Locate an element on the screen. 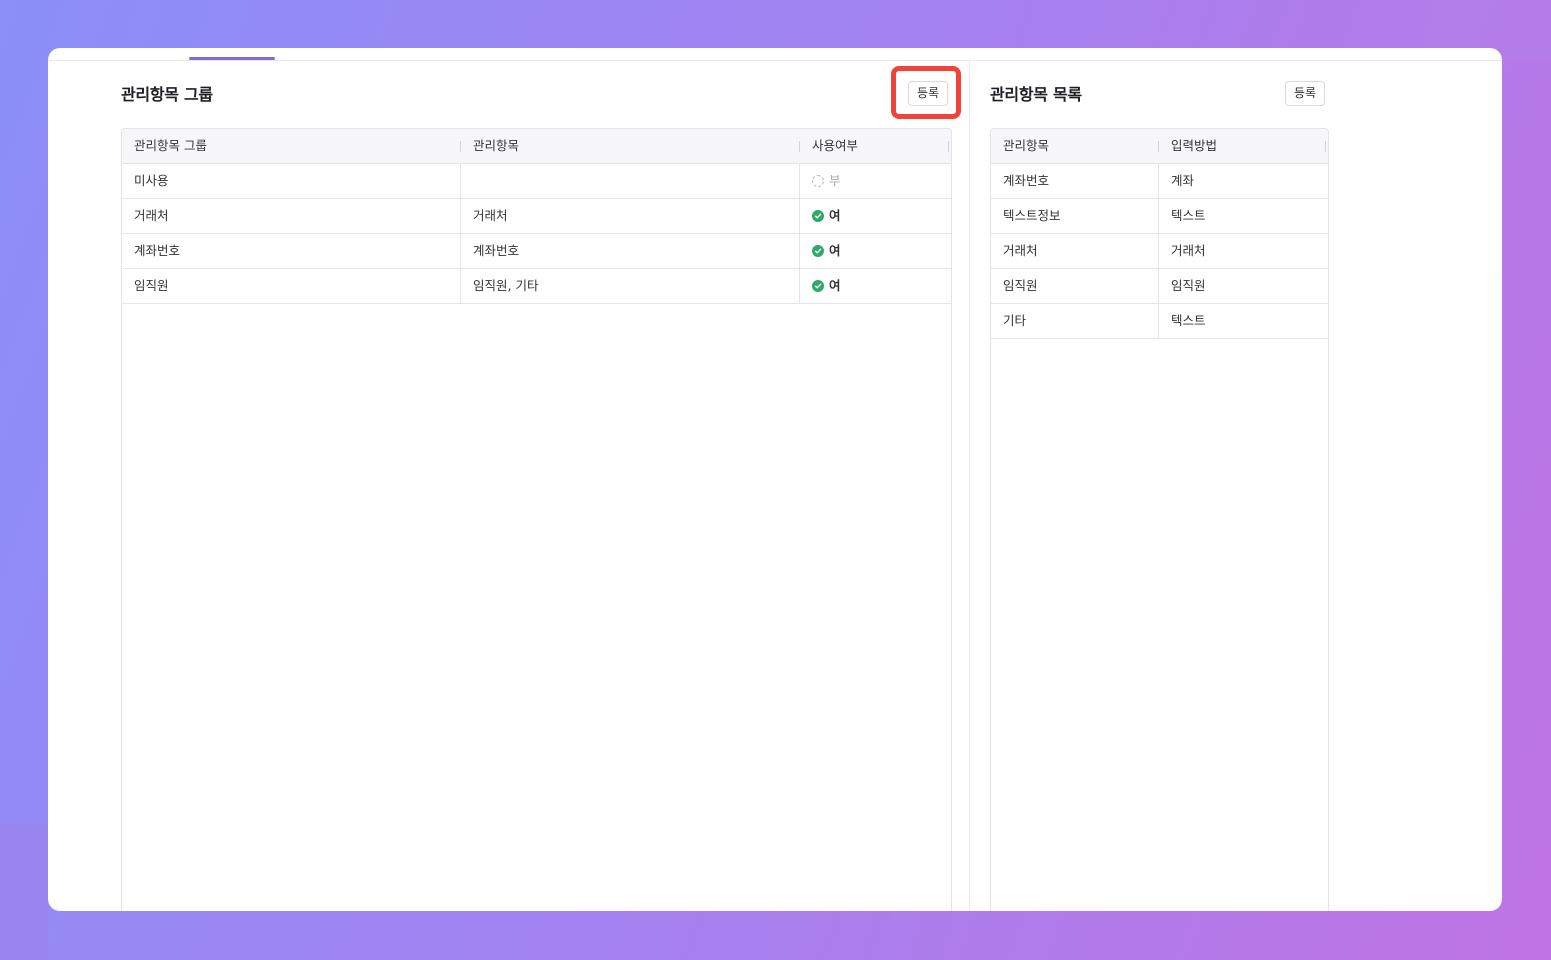 The width and height of the screenshot is (1551, 960). table-row: 임직원 임직원, 기타 여 is located at coordinates (536, 286).